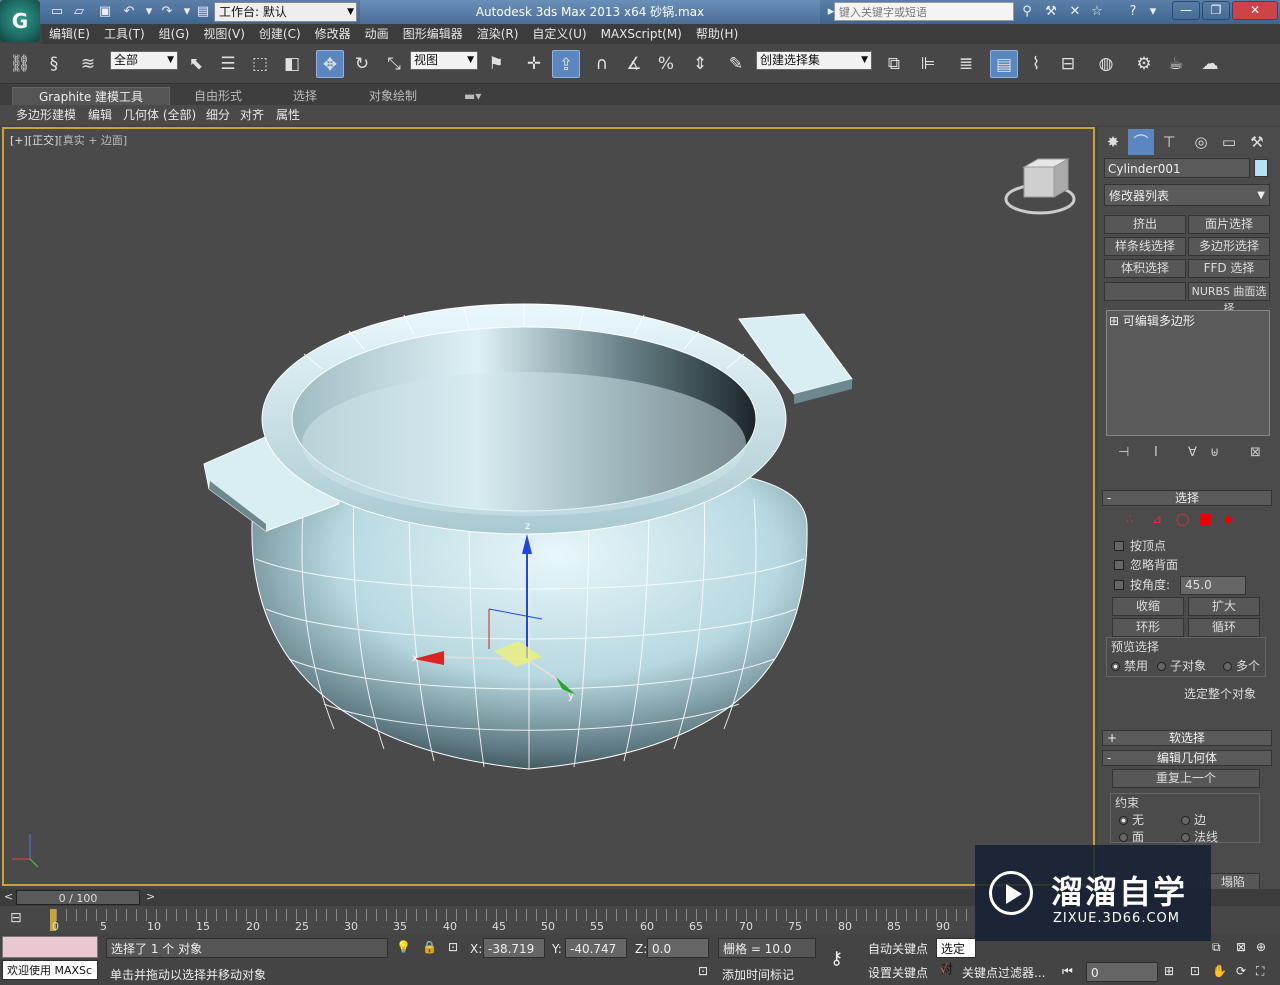 This screenshot has height=985, width=1280. I want to click on unlink-icon: §, so click(54, 64).